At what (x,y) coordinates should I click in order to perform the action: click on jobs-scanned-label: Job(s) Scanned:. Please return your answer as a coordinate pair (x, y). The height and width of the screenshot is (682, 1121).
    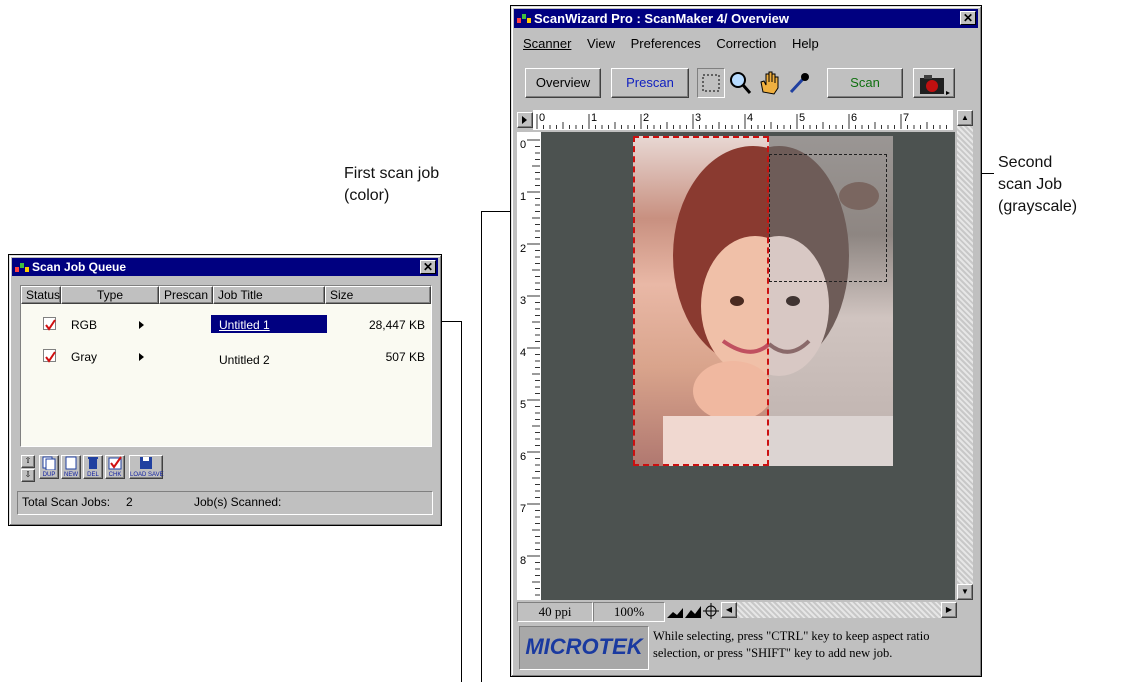
    Looking at the image, I should click on (238, 502).